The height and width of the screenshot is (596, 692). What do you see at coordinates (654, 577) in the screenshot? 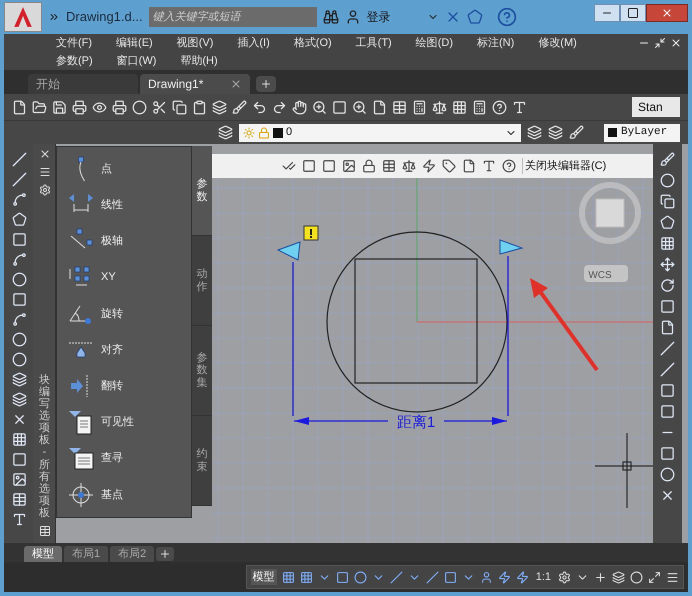
I see `clean-screen-icon` at bounding box center [654, 577].